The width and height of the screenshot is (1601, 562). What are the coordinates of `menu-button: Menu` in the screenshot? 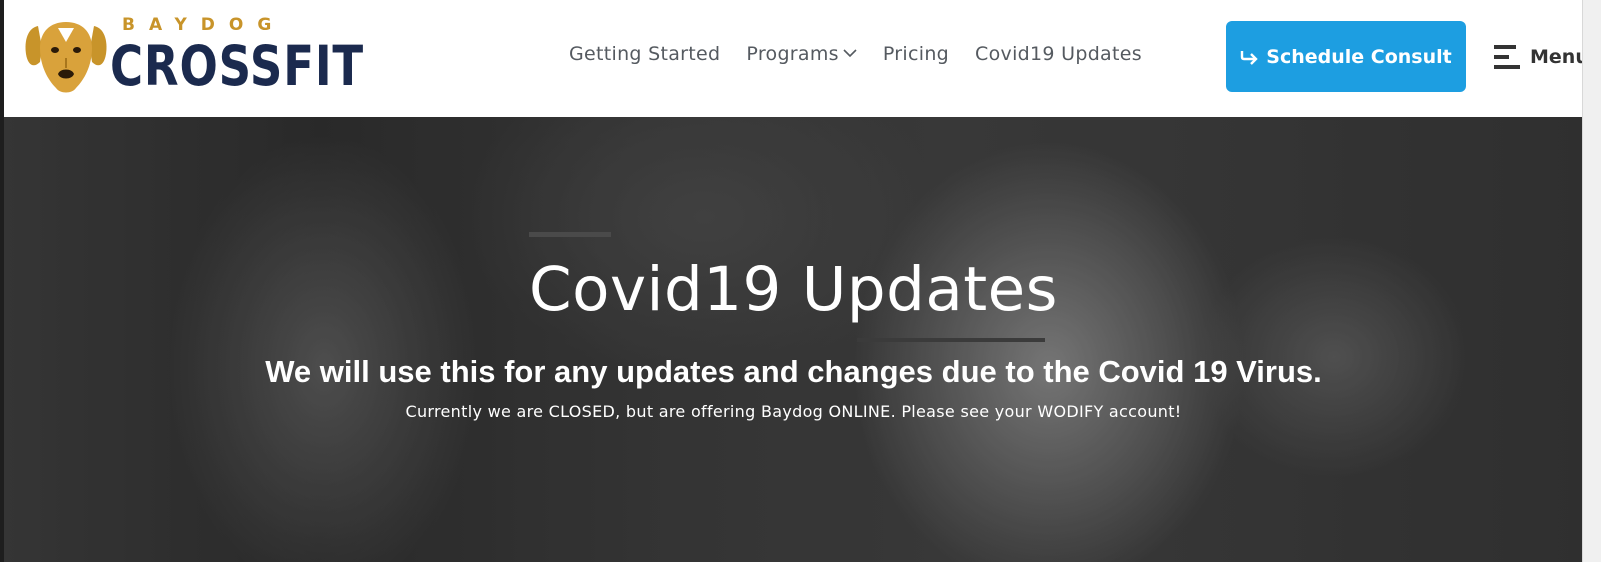 It's located at (1541, 57).